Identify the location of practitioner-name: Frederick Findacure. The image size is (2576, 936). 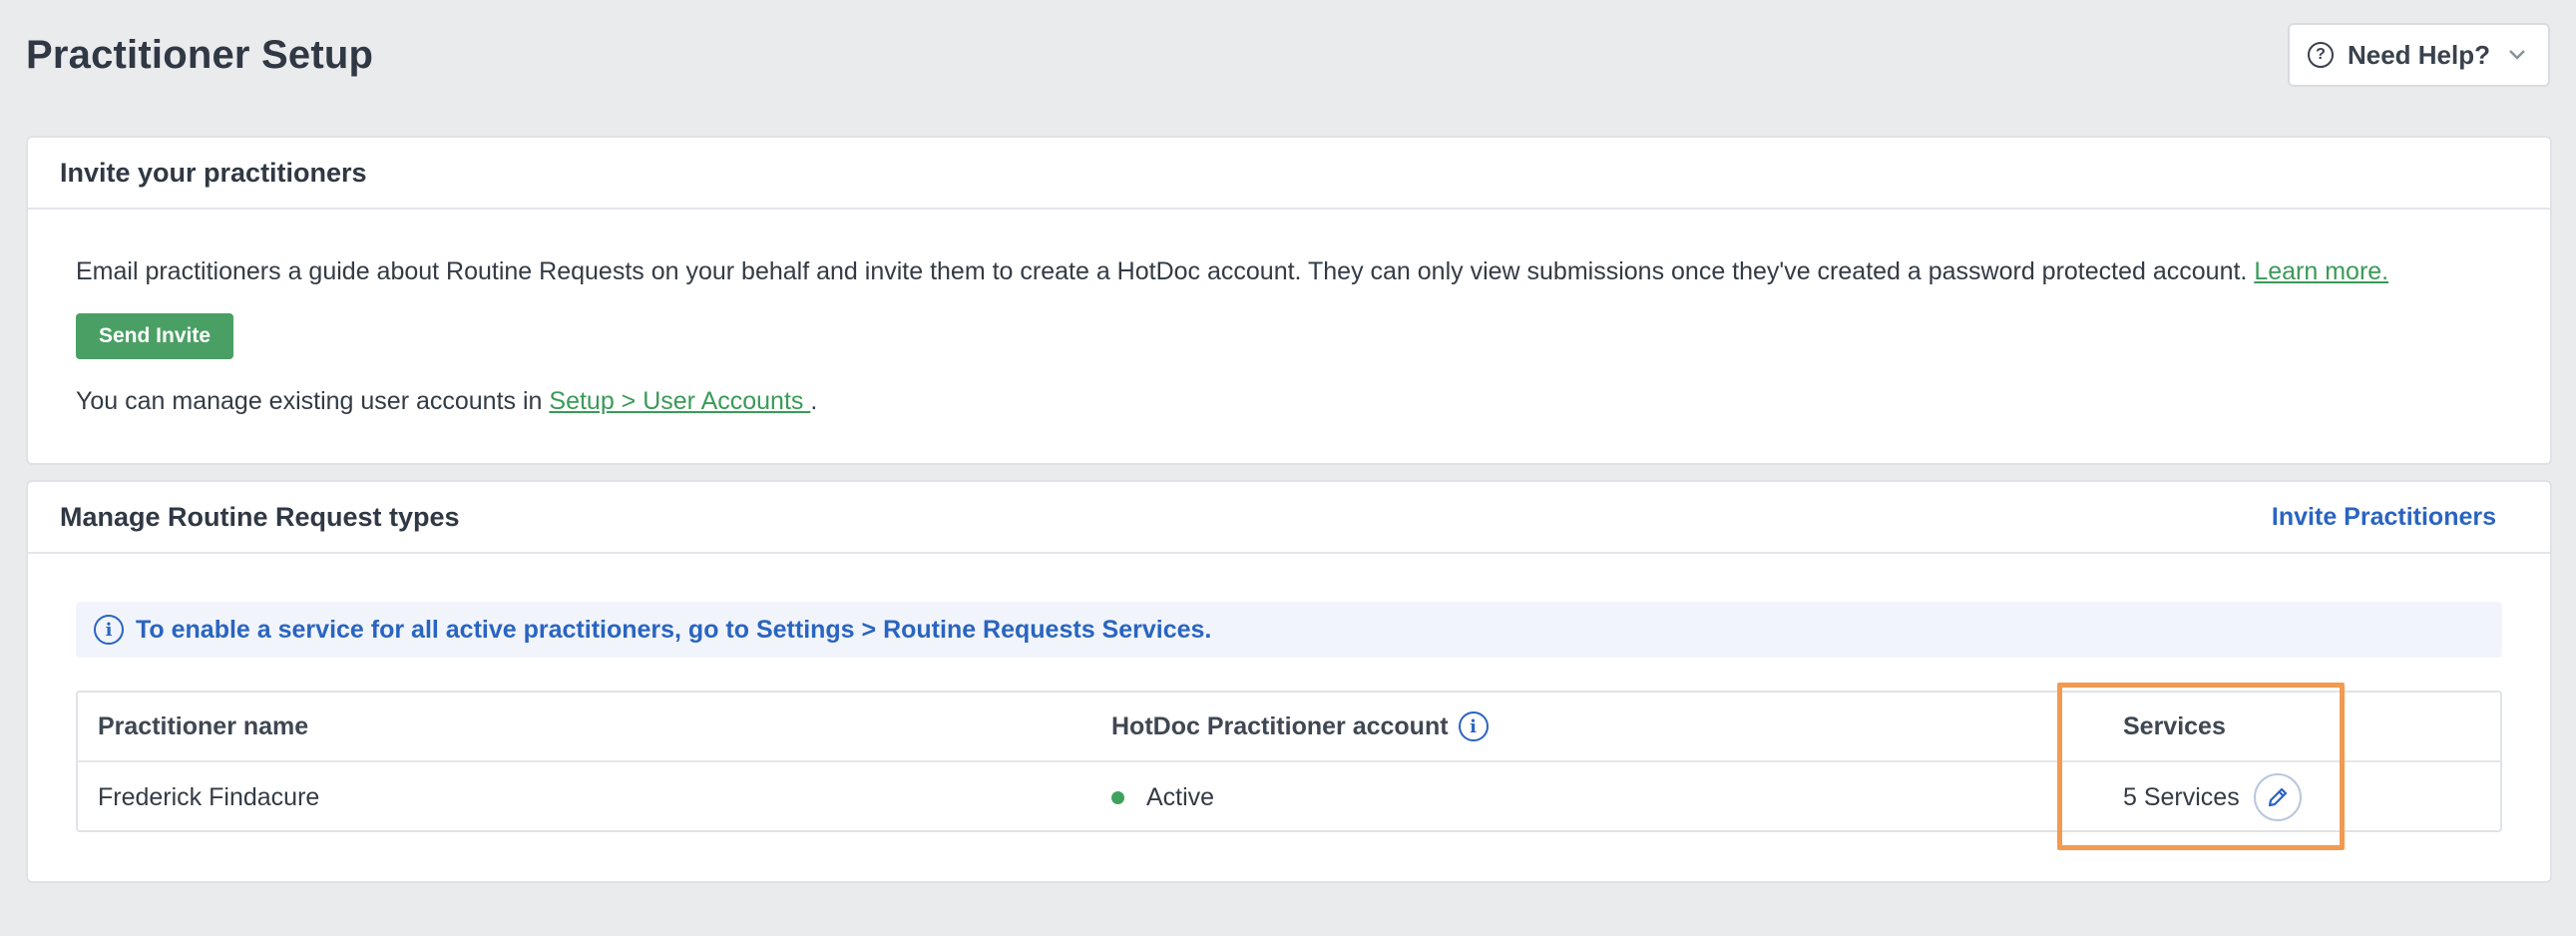
(209, 796).